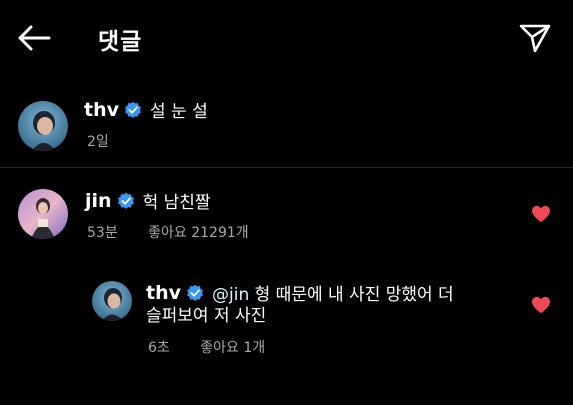  What do you see at coordinates (286, 167) in the screenshot?
I see `divider` at bounding box center [286, 167].